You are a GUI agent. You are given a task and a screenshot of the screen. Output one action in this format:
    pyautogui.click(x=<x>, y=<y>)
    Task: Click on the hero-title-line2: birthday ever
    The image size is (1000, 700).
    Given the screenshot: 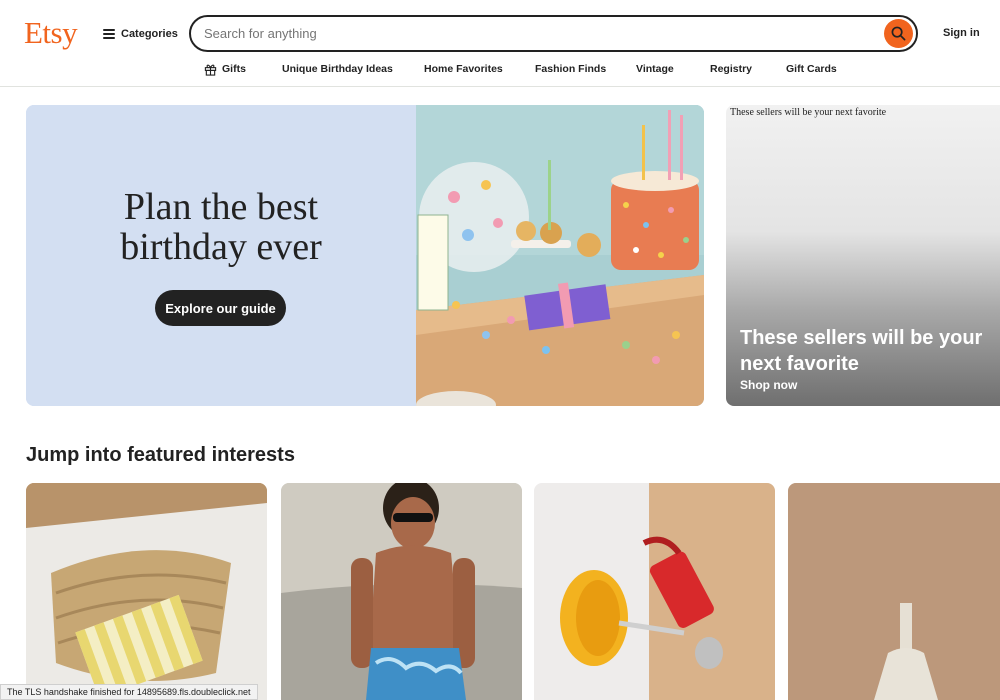 What is the action you would take?
    pyautogui.click(x=221, y=247)
    